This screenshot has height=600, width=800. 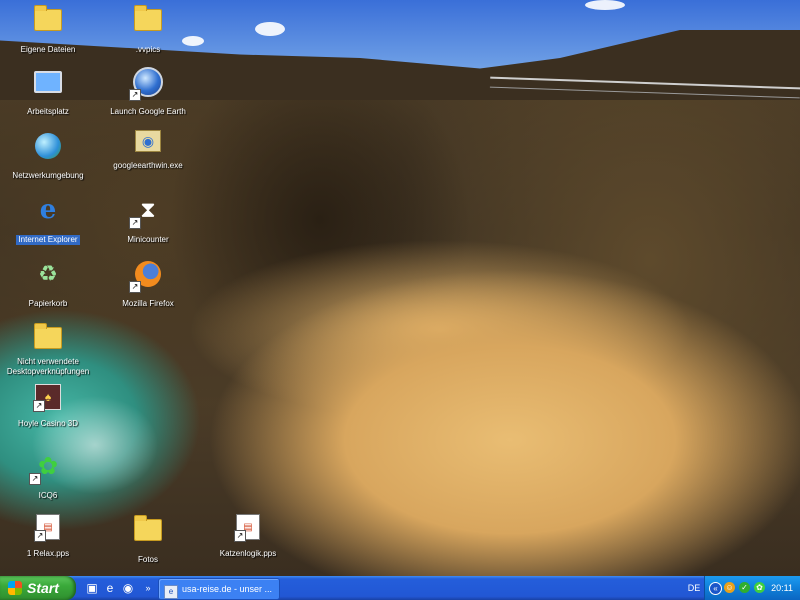 I want to click on desktop-icon-vvpics: .vvpics, so click(x=148, y=30).